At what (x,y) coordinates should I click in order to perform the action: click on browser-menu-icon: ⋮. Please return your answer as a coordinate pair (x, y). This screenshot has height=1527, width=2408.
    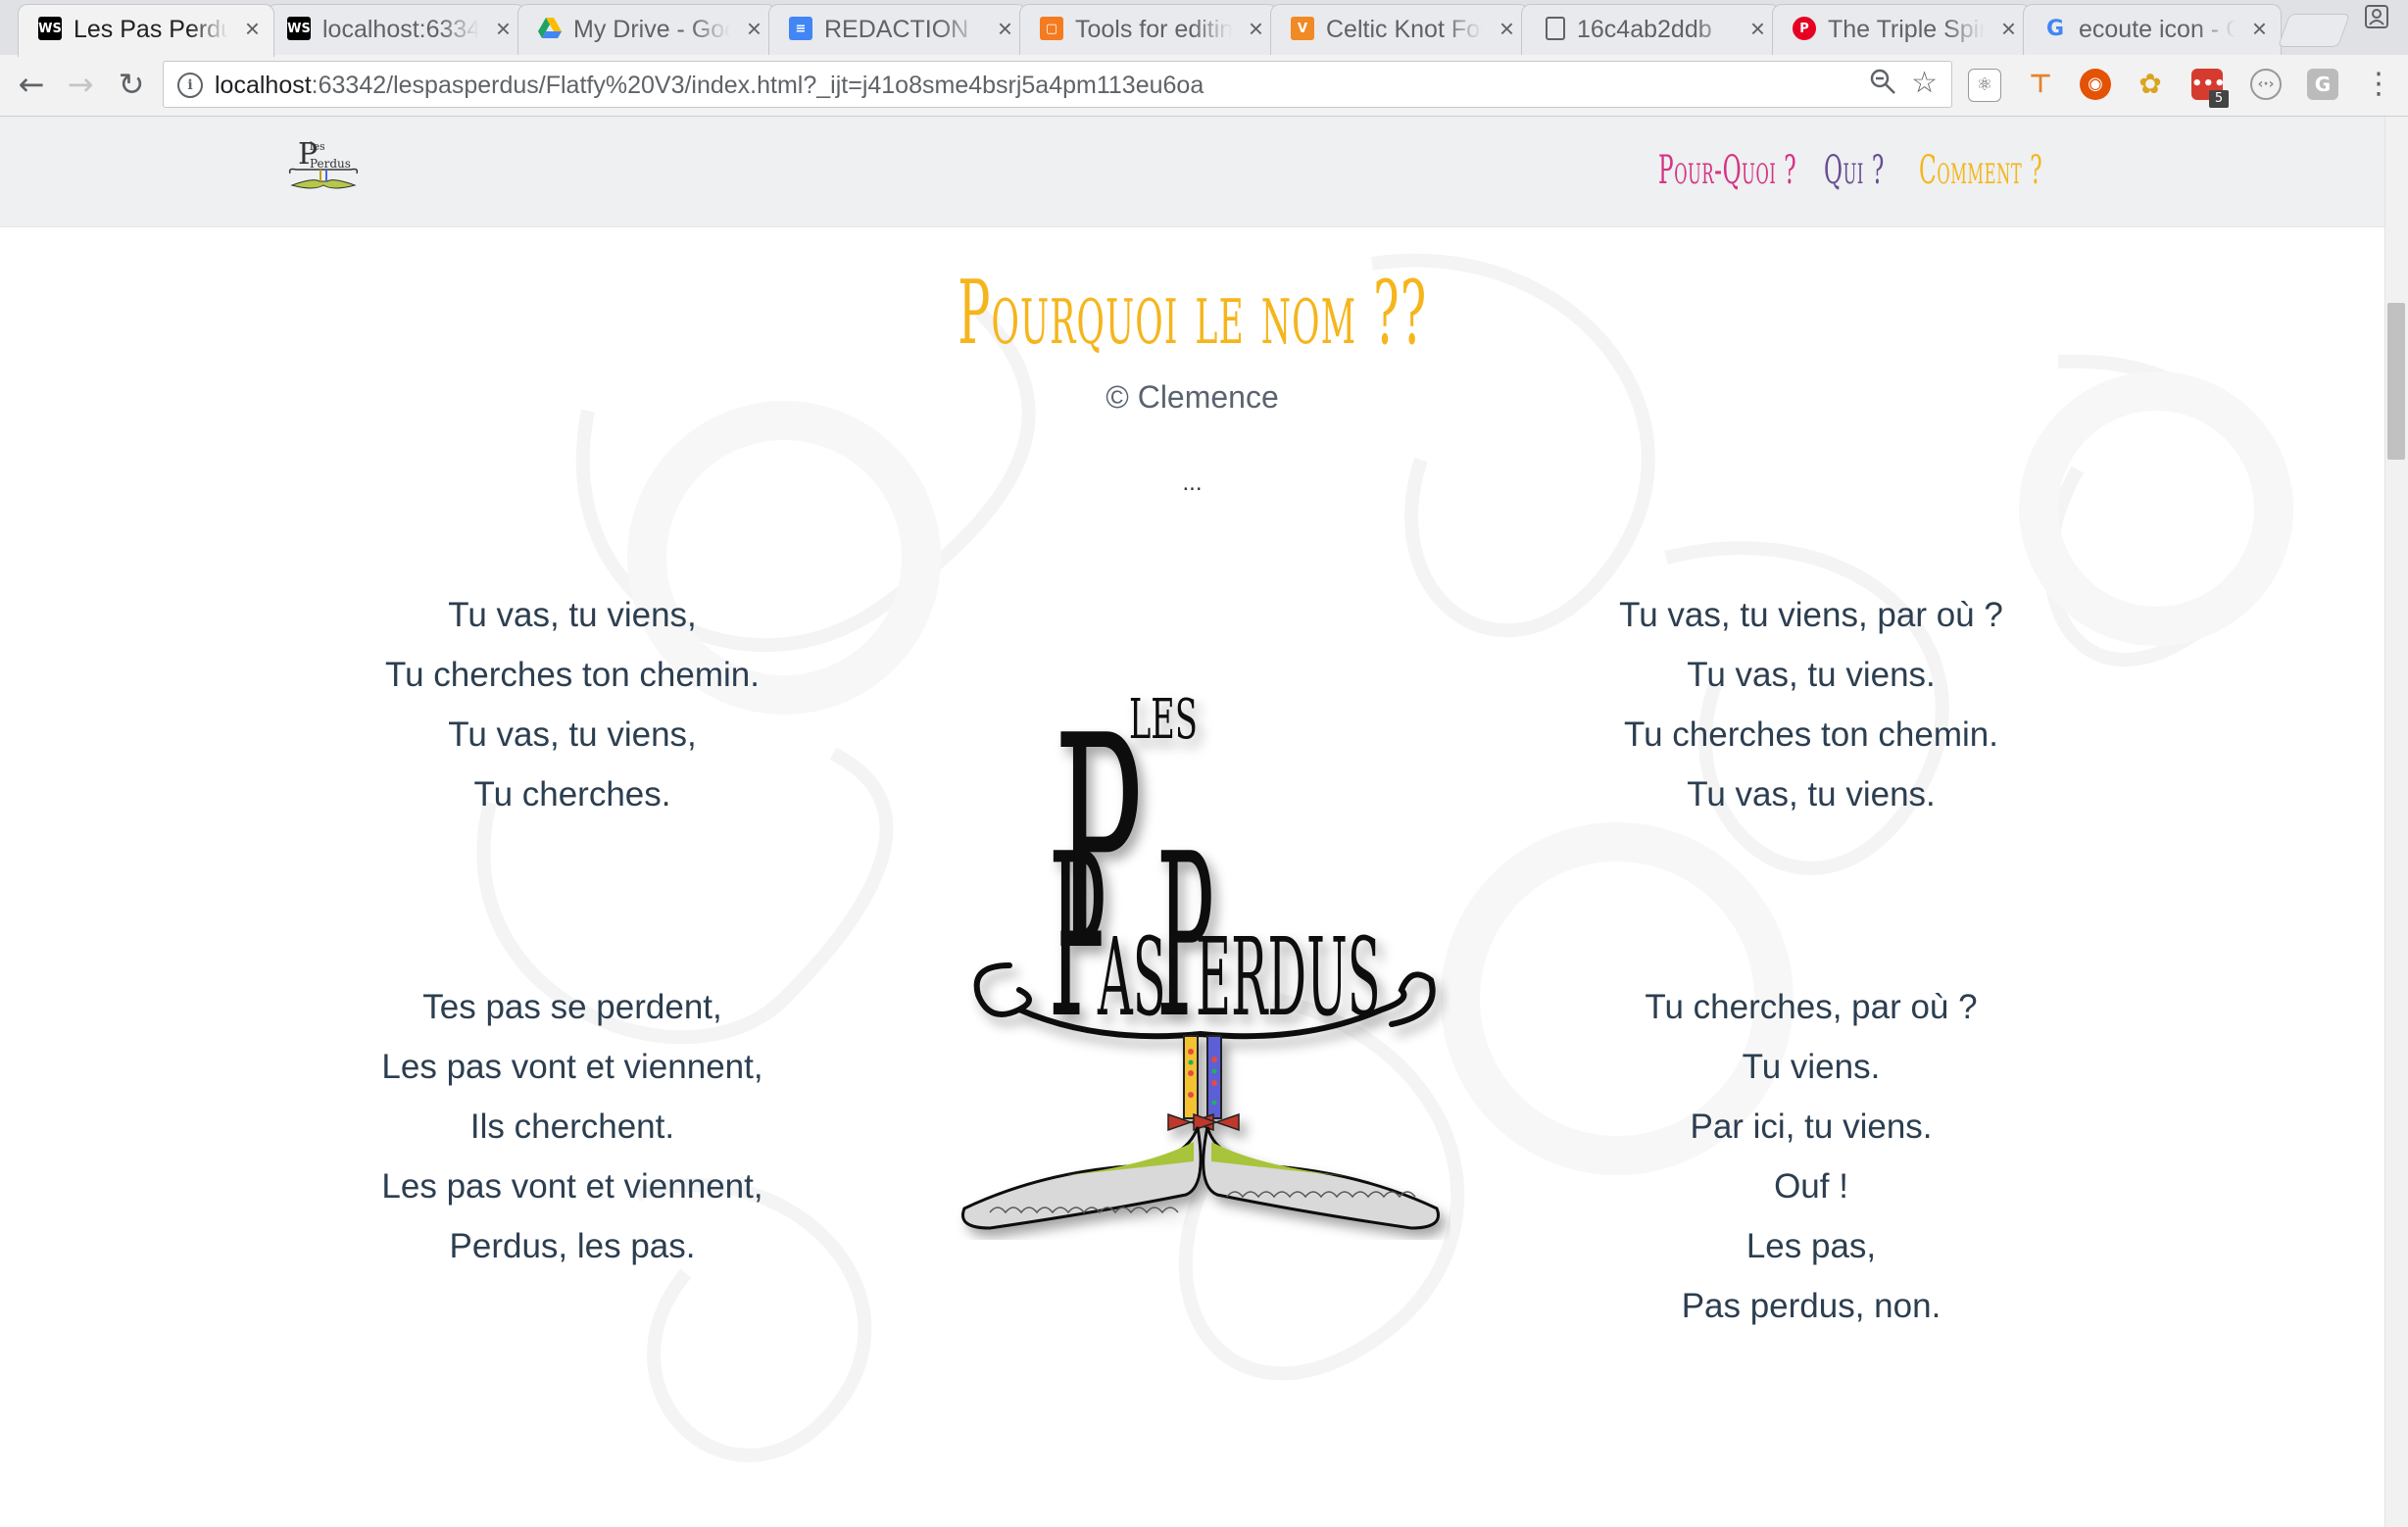
    Looking at the image, I should click on (2379, 84).